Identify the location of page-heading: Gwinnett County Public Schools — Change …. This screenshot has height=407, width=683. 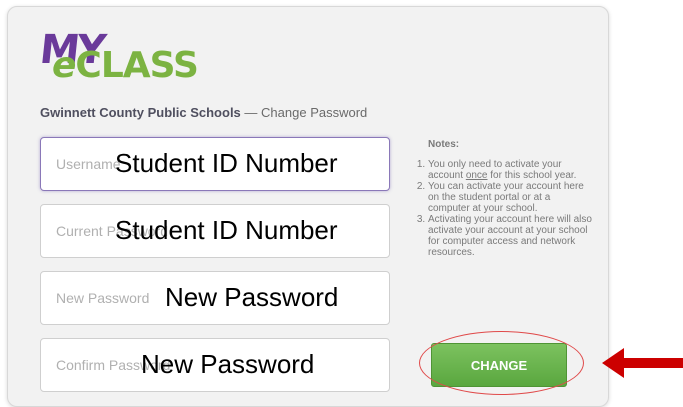
(203, 112).